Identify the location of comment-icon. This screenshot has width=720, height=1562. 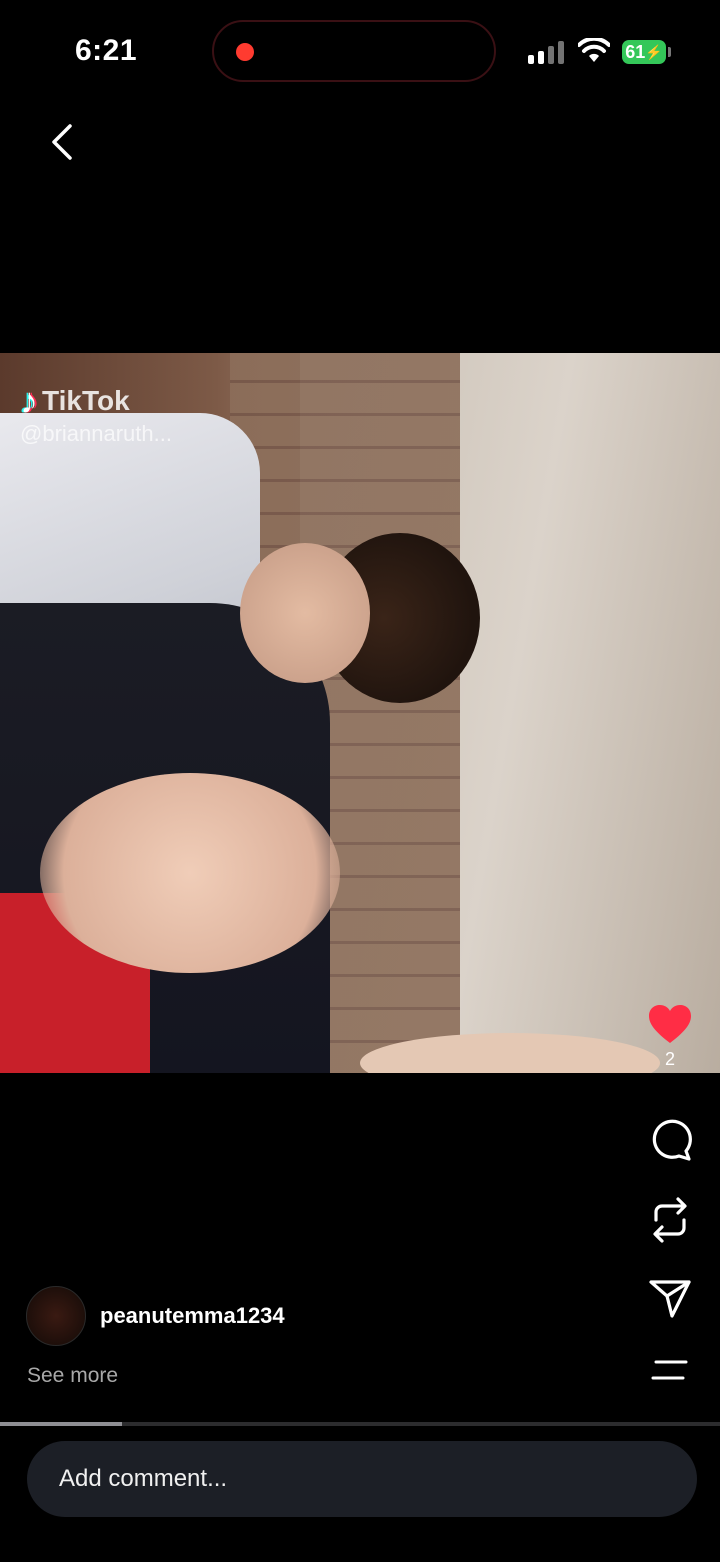
(672, 1140).